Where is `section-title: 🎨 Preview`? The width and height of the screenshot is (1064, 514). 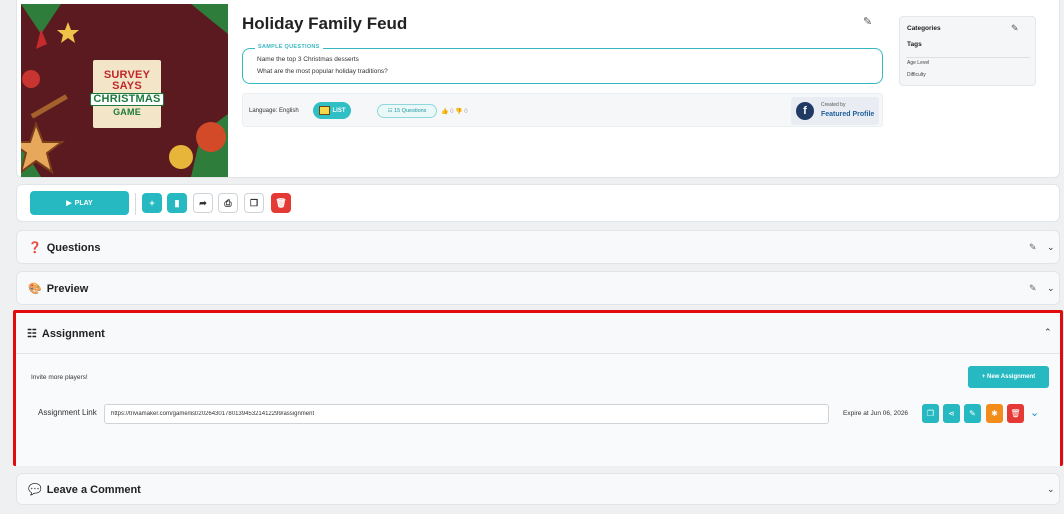 section-title: 🎨 Preview is located at coordinates (58, 289).